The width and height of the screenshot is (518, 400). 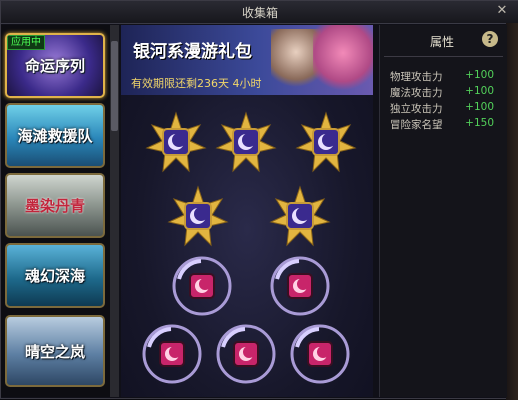 I want to click on list-scroll-thumb, so click(x=114, y=86).